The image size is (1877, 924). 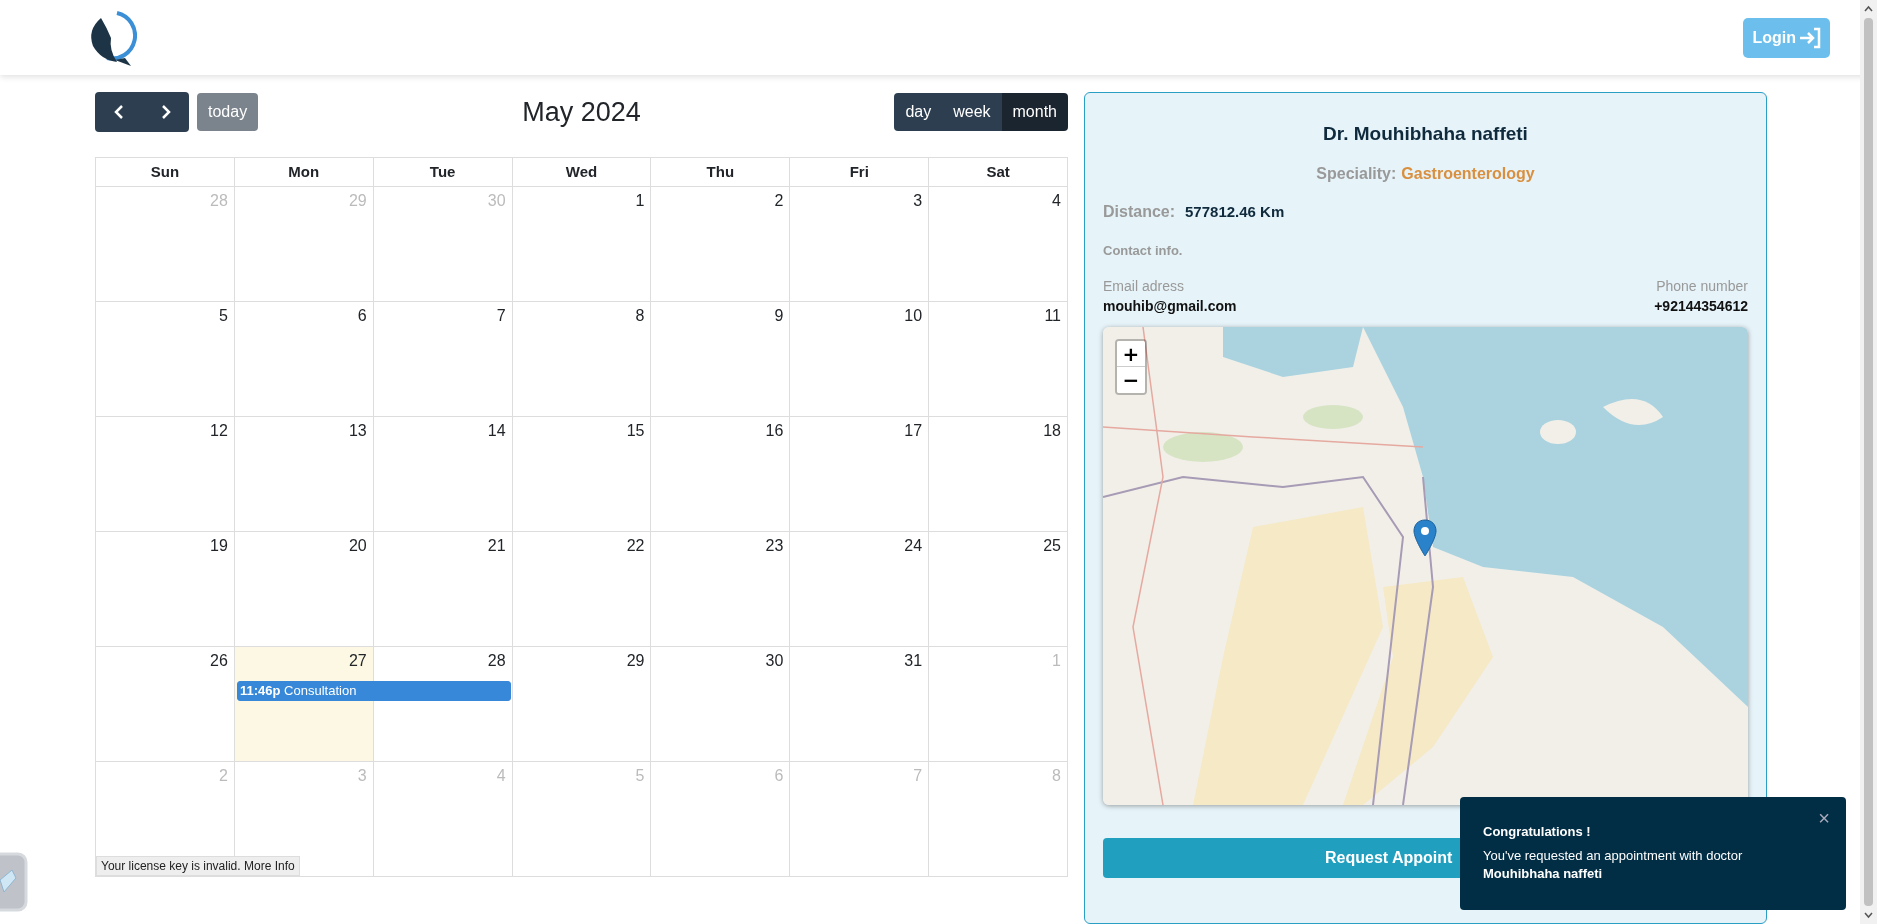 What do you see at coordinates (635, 546) in the screenshot?
I see `day-number: 22` at bounding box center [635, 546].